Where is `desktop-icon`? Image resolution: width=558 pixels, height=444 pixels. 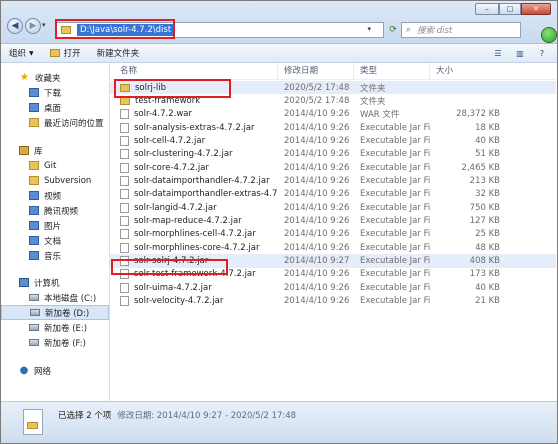
desktop-icon is located at coordinates (34, 107).